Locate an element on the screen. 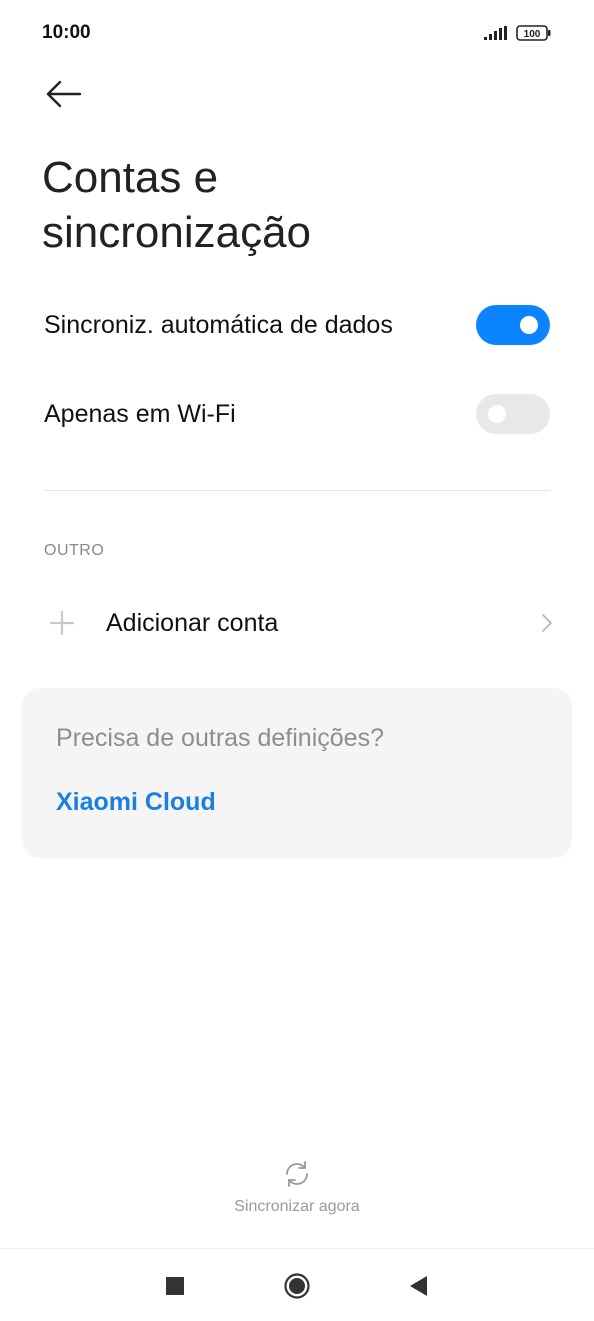  xiaomi-cloud-link: Xiaomi Cloud is located at coordinates (136, 802).